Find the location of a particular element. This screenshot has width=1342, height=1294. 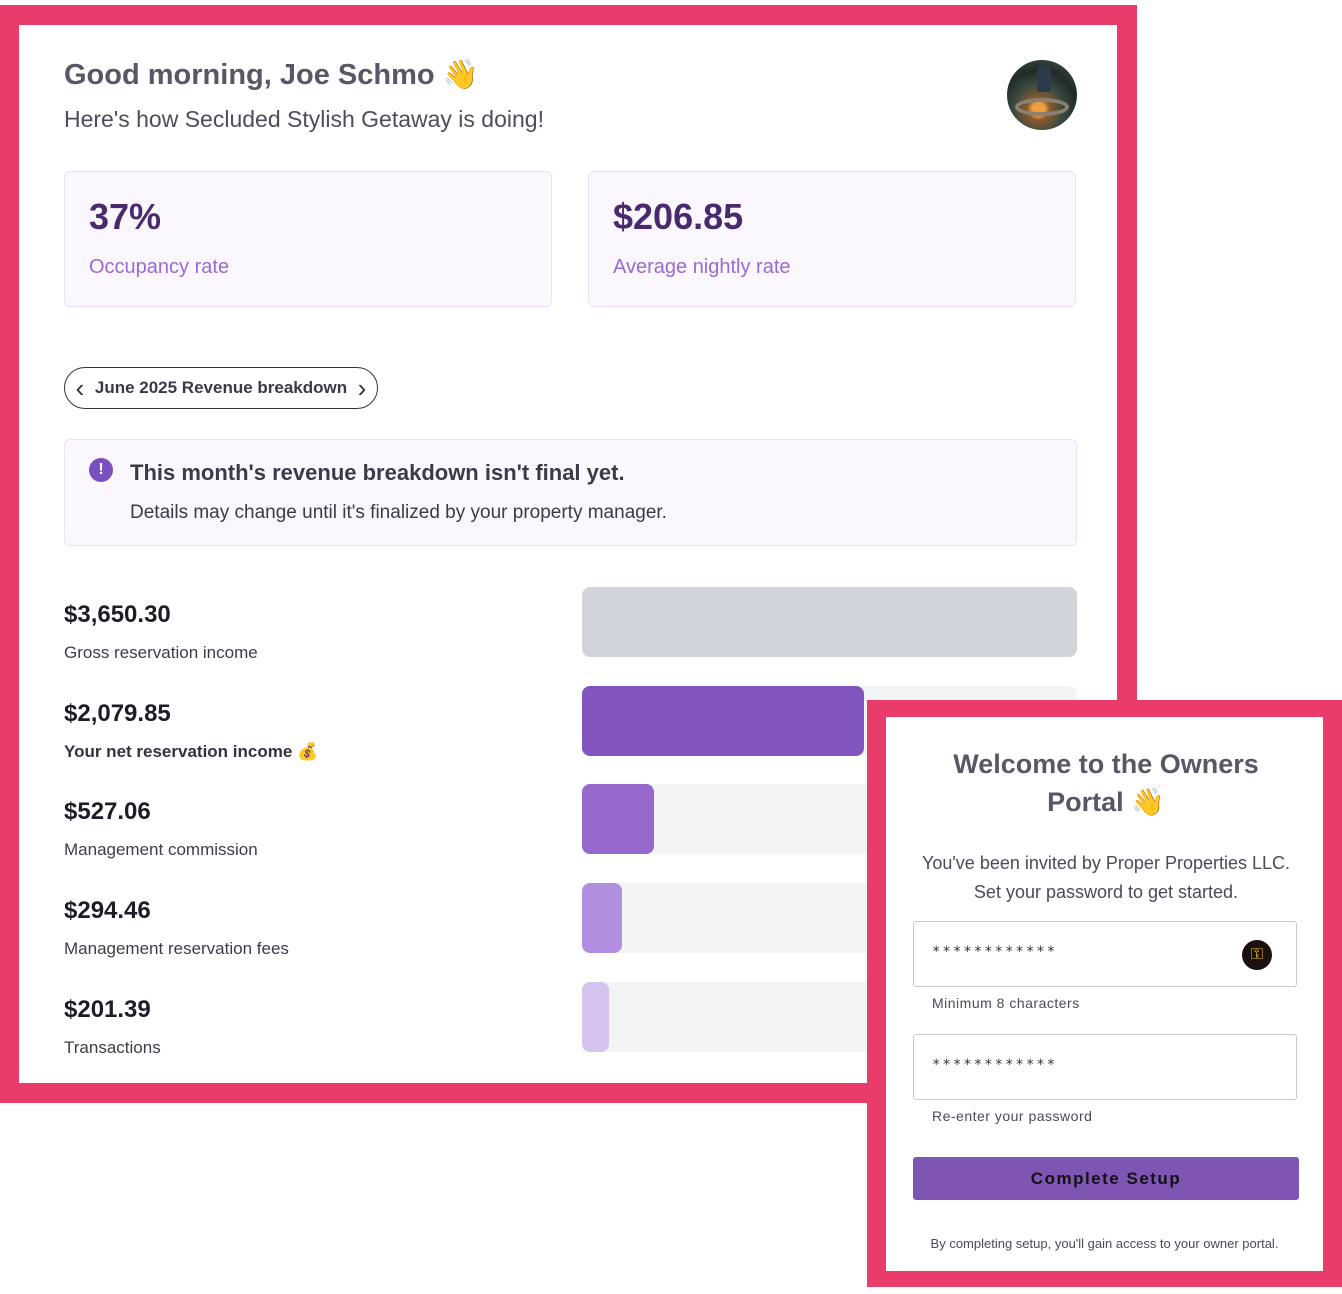

alert-icon: ! is located at coordinates (101, 470).